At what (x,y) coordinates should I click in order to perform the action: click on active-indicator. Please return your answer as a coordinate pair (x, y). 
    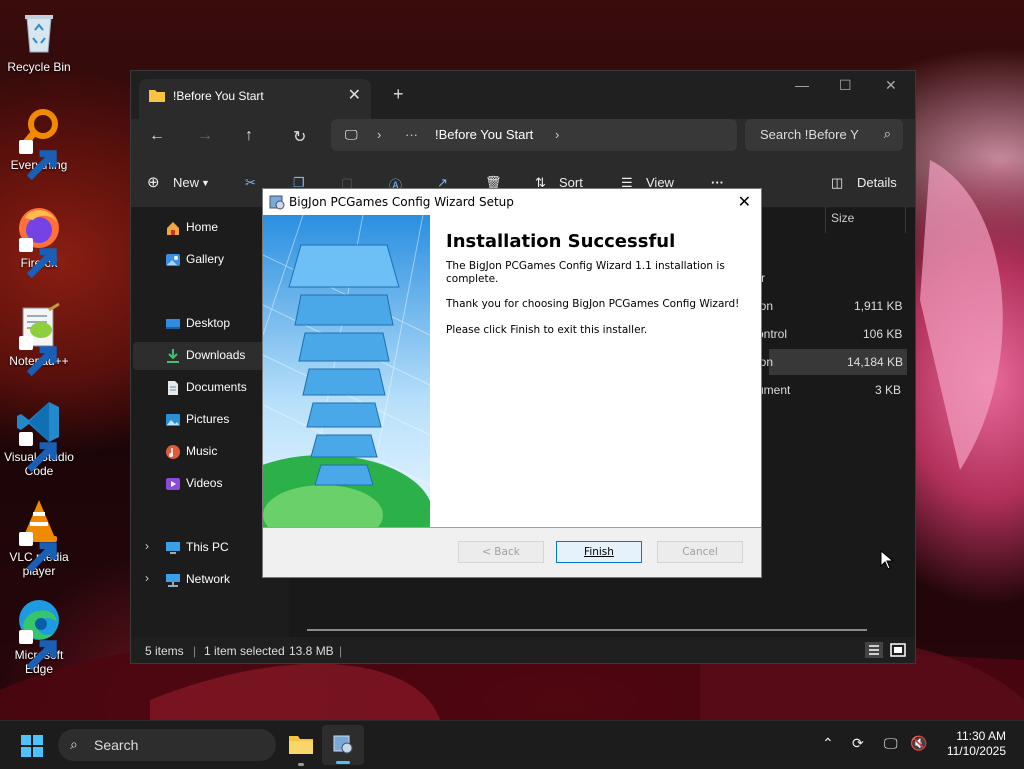
    Looking at the image, I should click on (343, 762).